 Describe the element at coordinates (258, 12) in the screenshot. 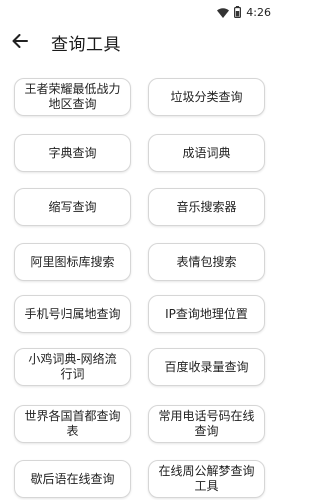

I see `status-time: 4:26` at that location.